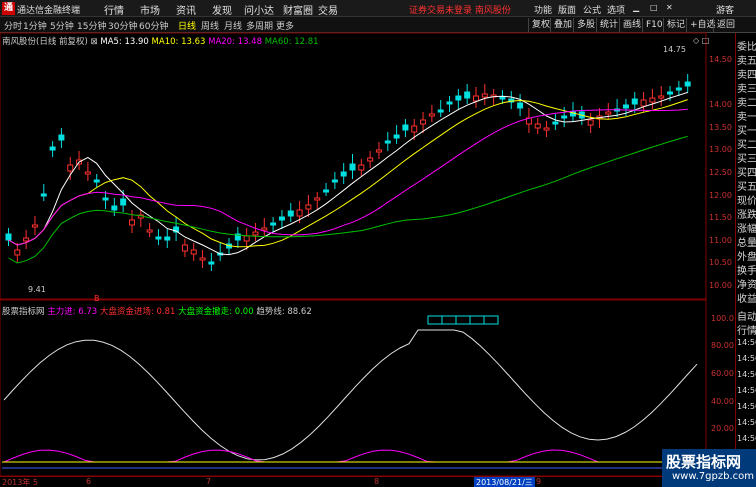  Describe the element at coordinates (701, 40) in the screenshot. I see `chart-controls-icon: ◇ □` at that location.